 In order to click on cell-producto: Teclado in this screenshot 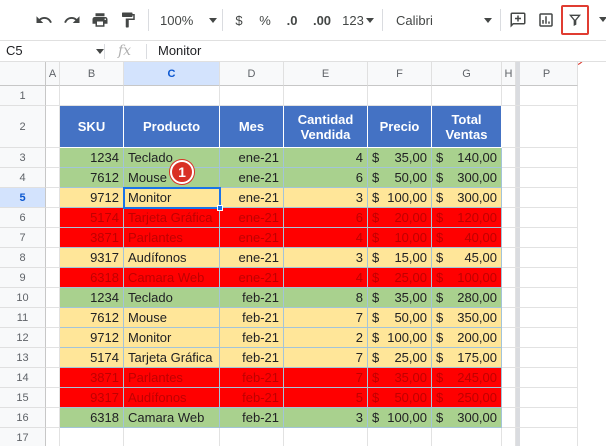, I will do `click(172, 298)`.